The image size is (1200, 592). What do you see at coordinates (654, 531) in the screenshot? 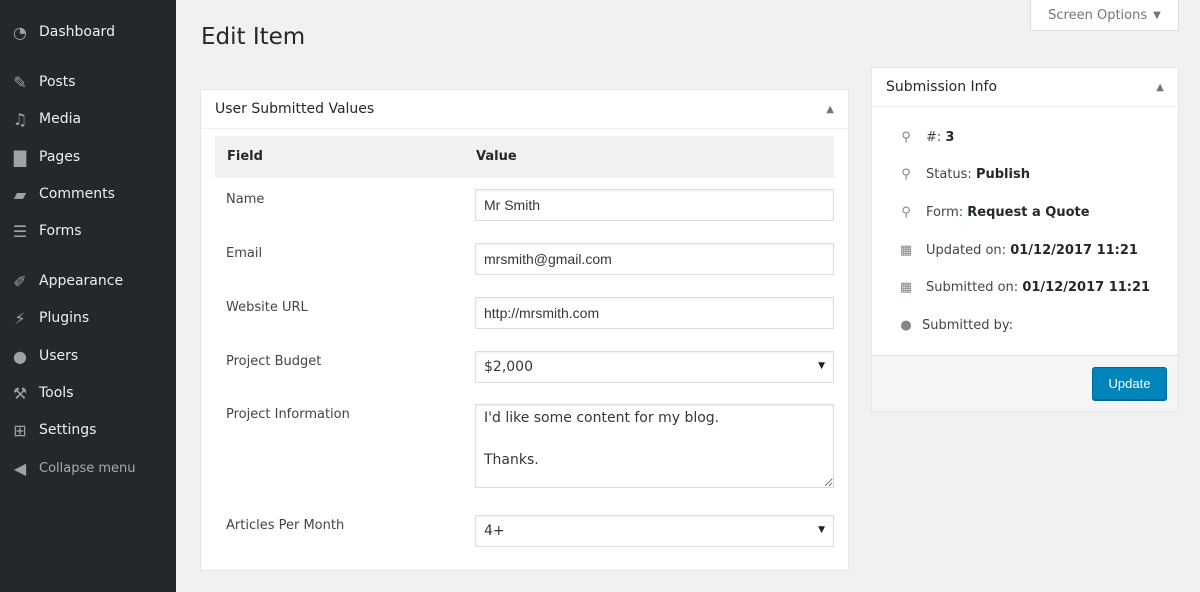
I see `articles-per-month-select: 4+` at bounding box center [654, 531].